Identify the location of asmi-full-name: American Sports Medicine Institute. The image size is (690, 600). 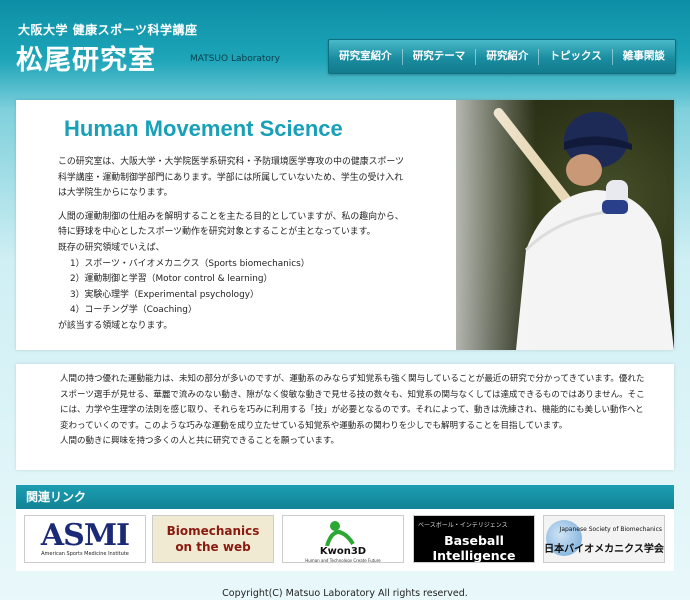
(85, 554).